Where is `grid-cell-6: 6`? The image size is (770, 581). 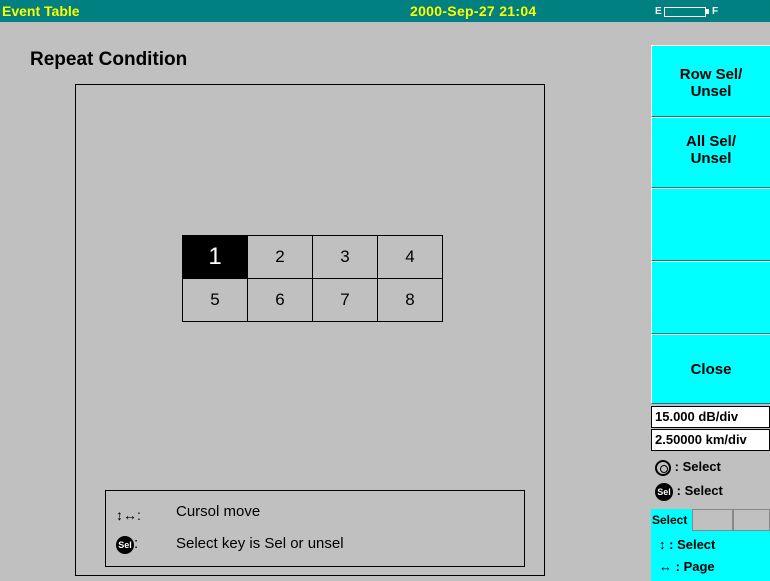 grid-cell-6: 6 is located at coordinates (280, 300).